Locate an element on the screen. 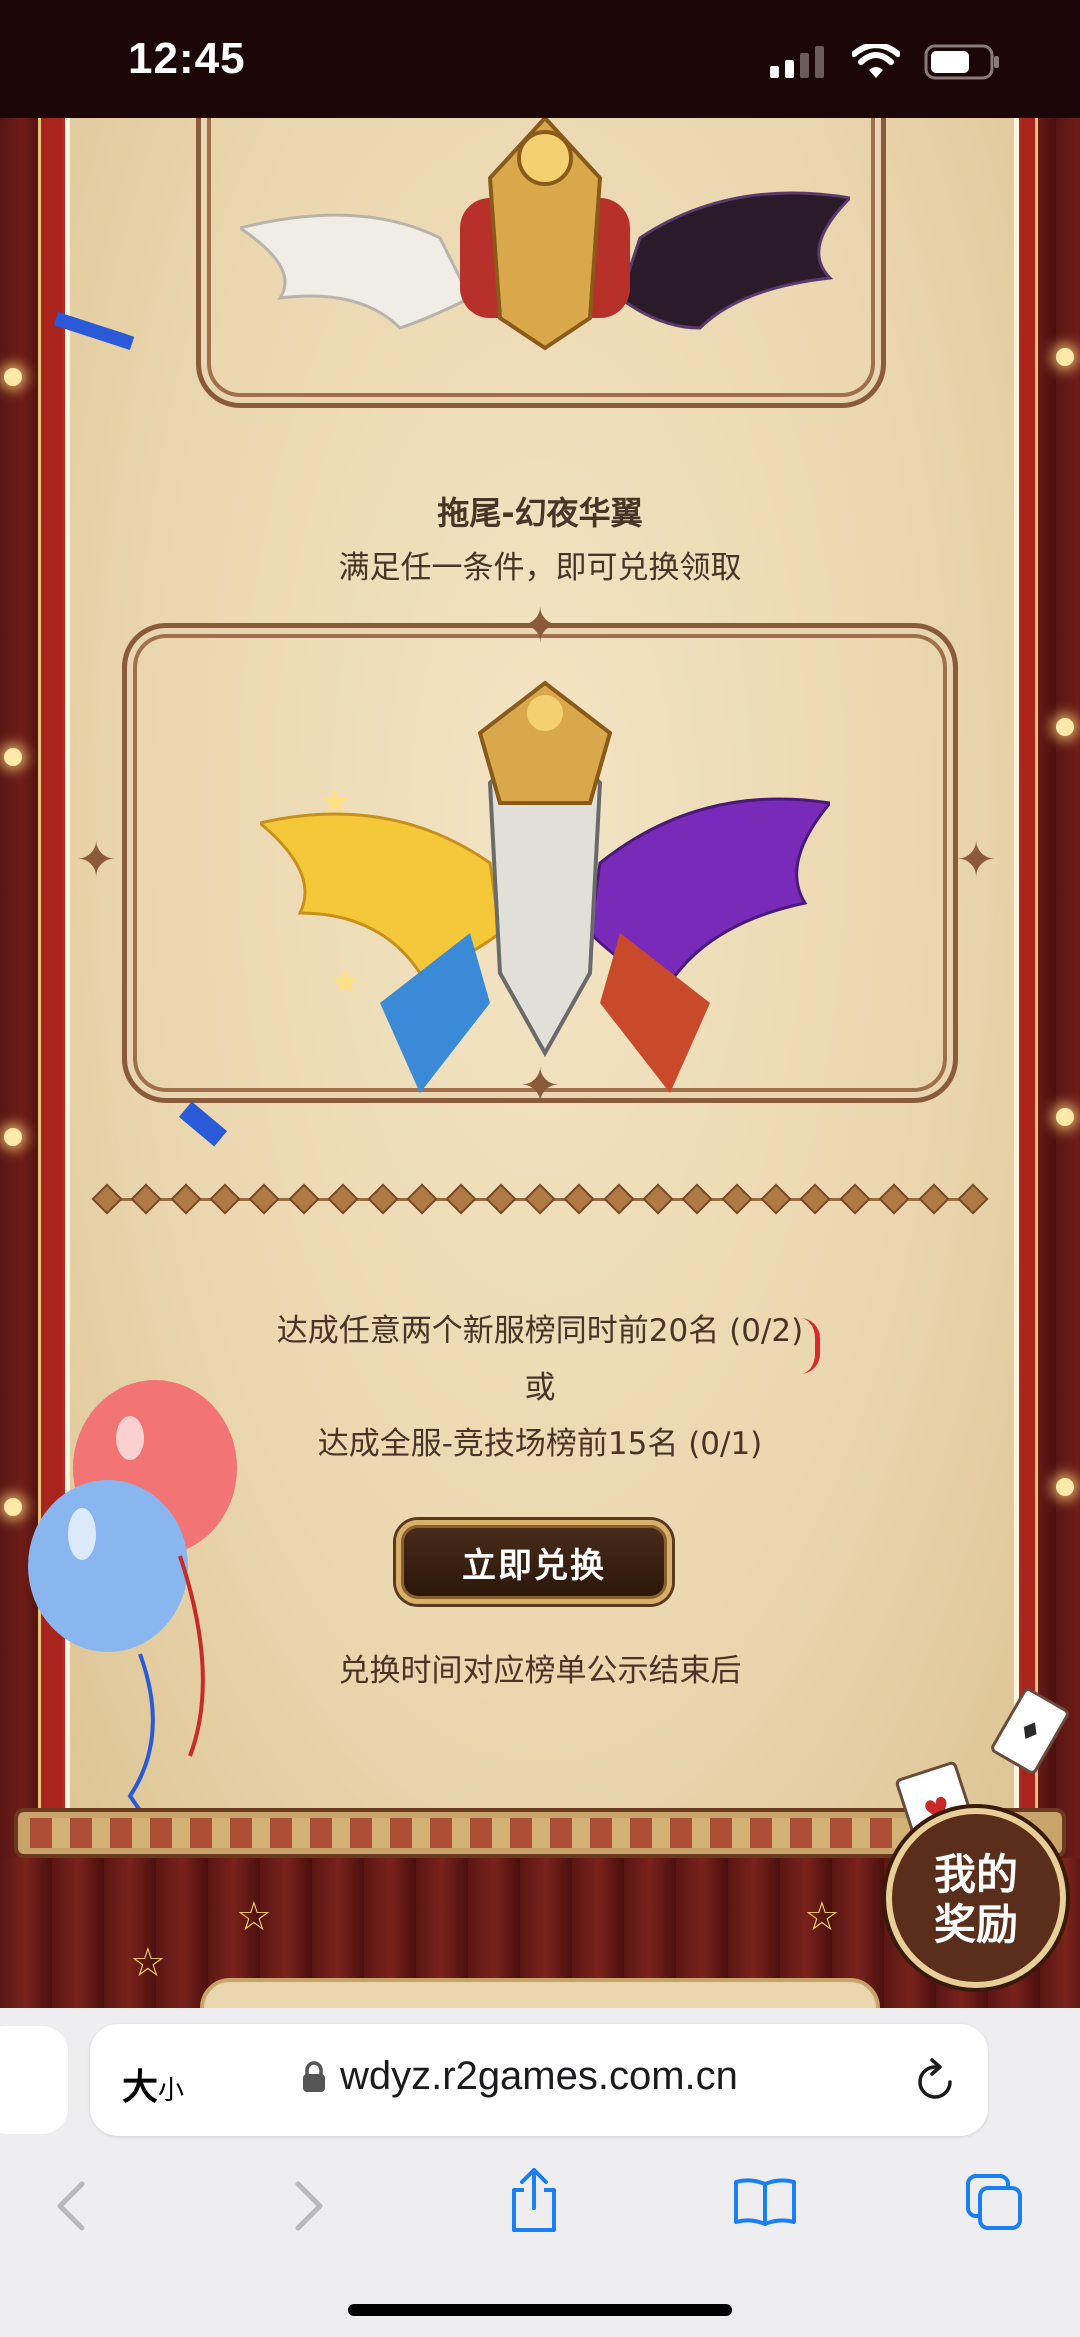 The image size is (1080, 2337). text-size-button: 大小 is located at coordinates (153, 2084).